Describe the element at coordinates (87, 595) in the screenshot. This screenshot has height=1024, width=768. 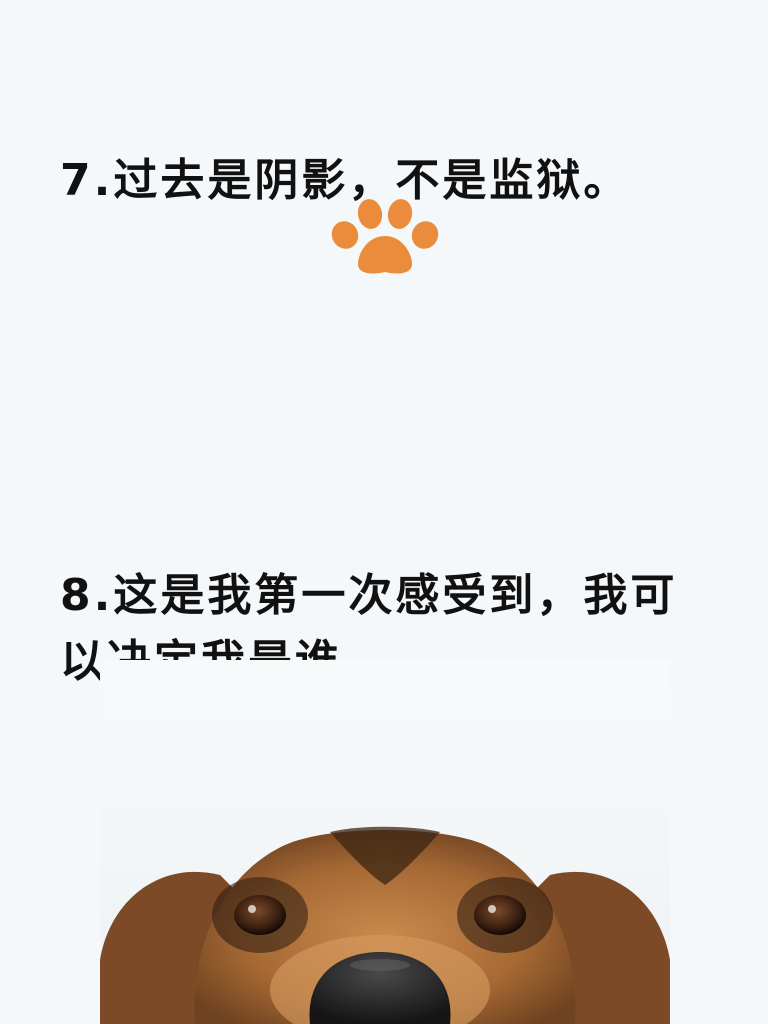
I see `quote-8-number: 8.` at that location.